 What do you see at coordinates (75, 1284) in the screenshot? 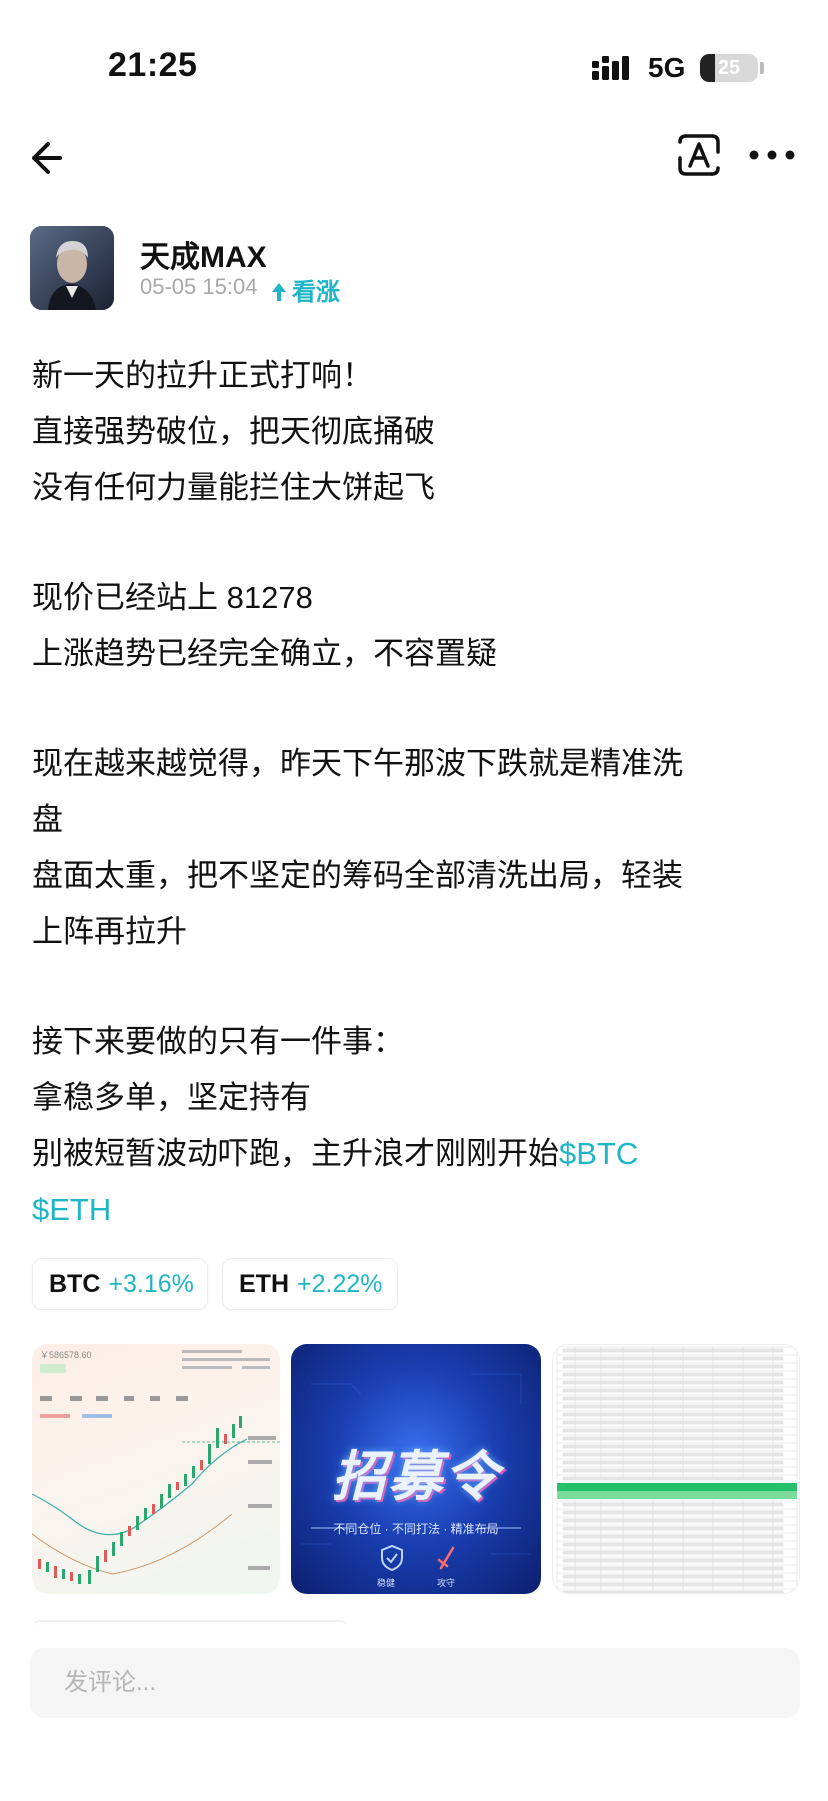
I see `chip-symbol: BTC` at bounding box center [75, 1284].